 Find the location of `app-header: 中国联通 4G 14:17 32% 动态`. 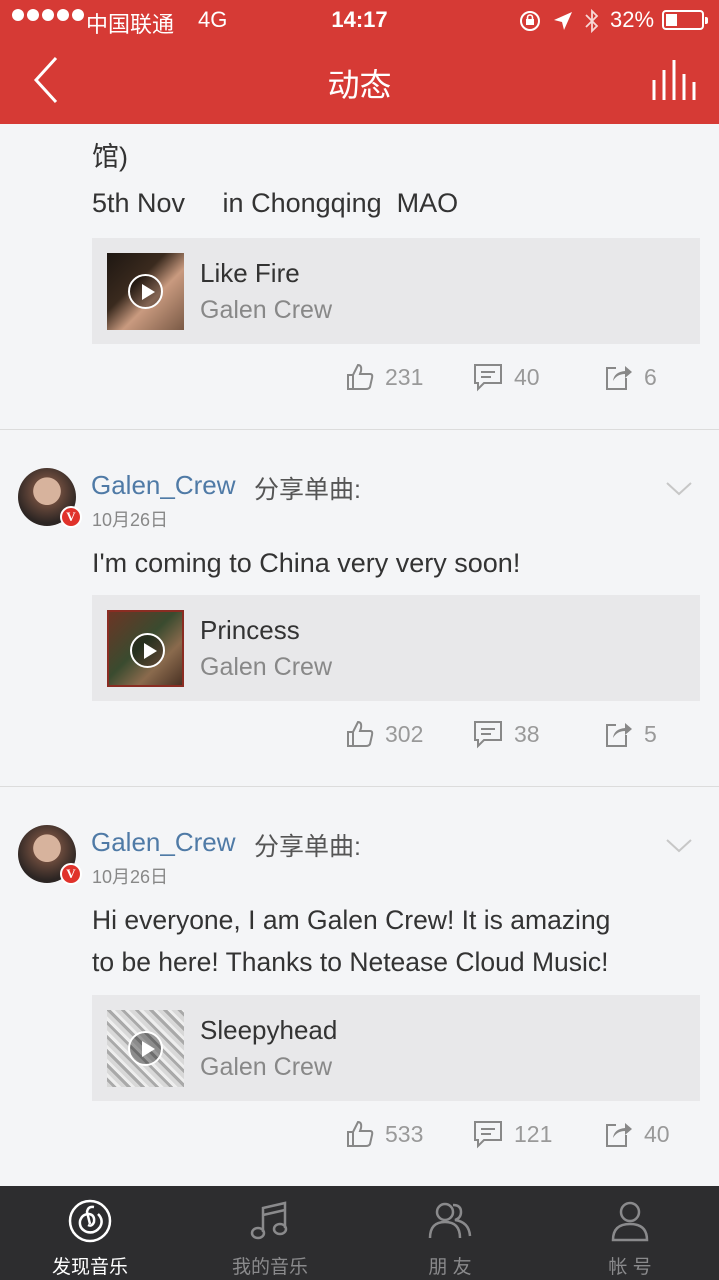

app-header: 中国联通 4G 14:17 32% 动态 is located at coordinates (359, 62).